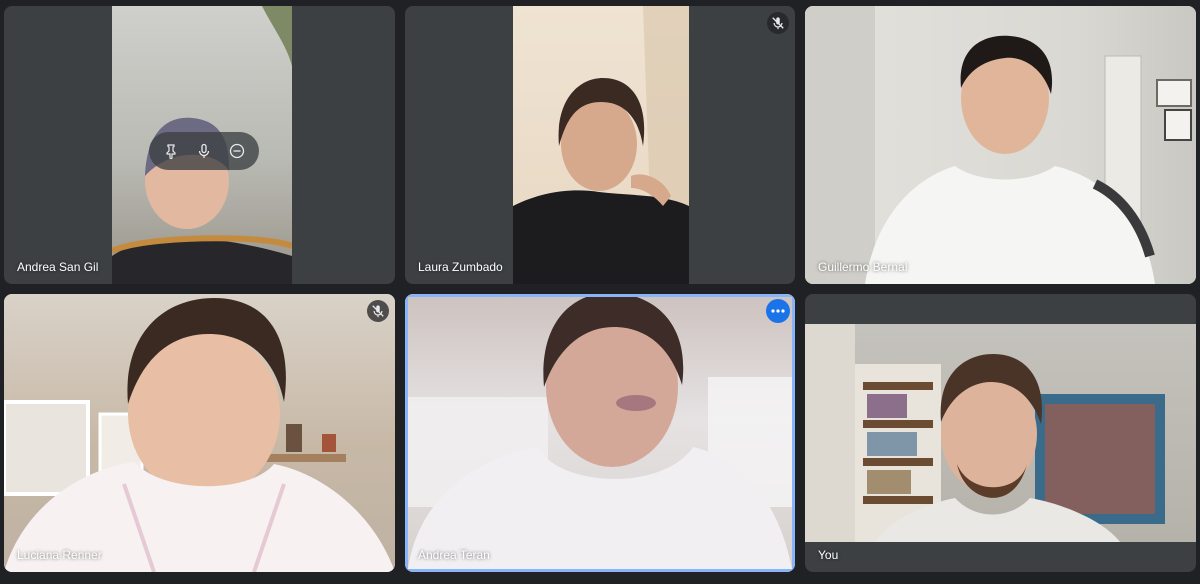  I want to click on more-options-button, so click(778, 311).